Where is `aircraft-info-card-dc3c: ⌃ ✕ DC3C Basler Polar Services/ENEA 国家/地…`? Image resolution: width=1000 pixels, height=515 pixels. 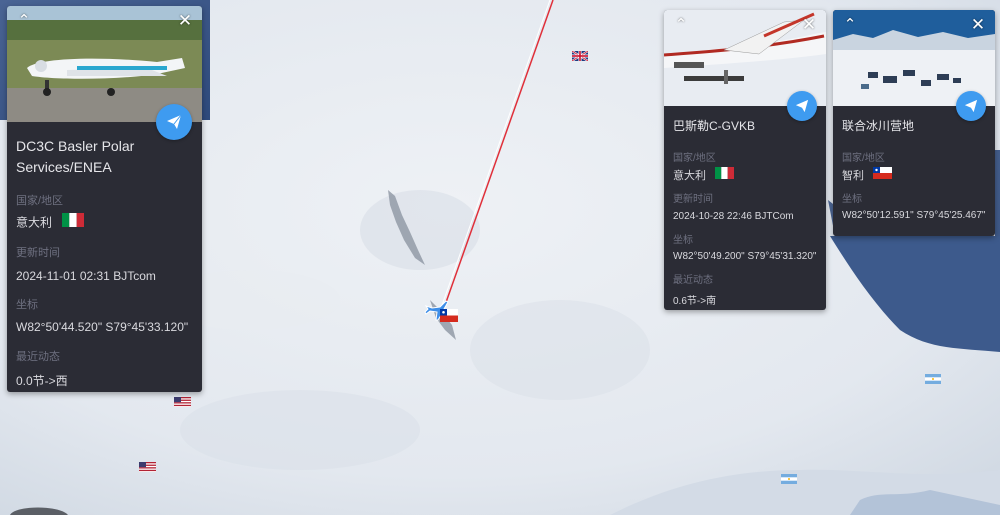 aircraft-info-card-dc3c: ⌃ ✕ DC3C Basler Polar Services/ENEA 国家/地… is located at coordinates (104, 199).